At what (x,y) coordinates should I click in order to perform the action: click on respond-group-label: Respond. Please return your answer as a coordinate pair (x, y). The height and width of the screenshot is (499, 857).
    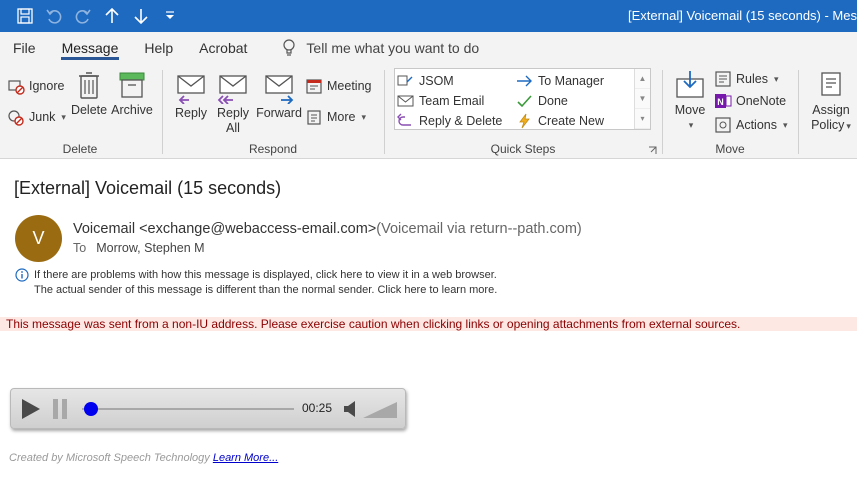
    Looking at the image, I should click on (273, 149).